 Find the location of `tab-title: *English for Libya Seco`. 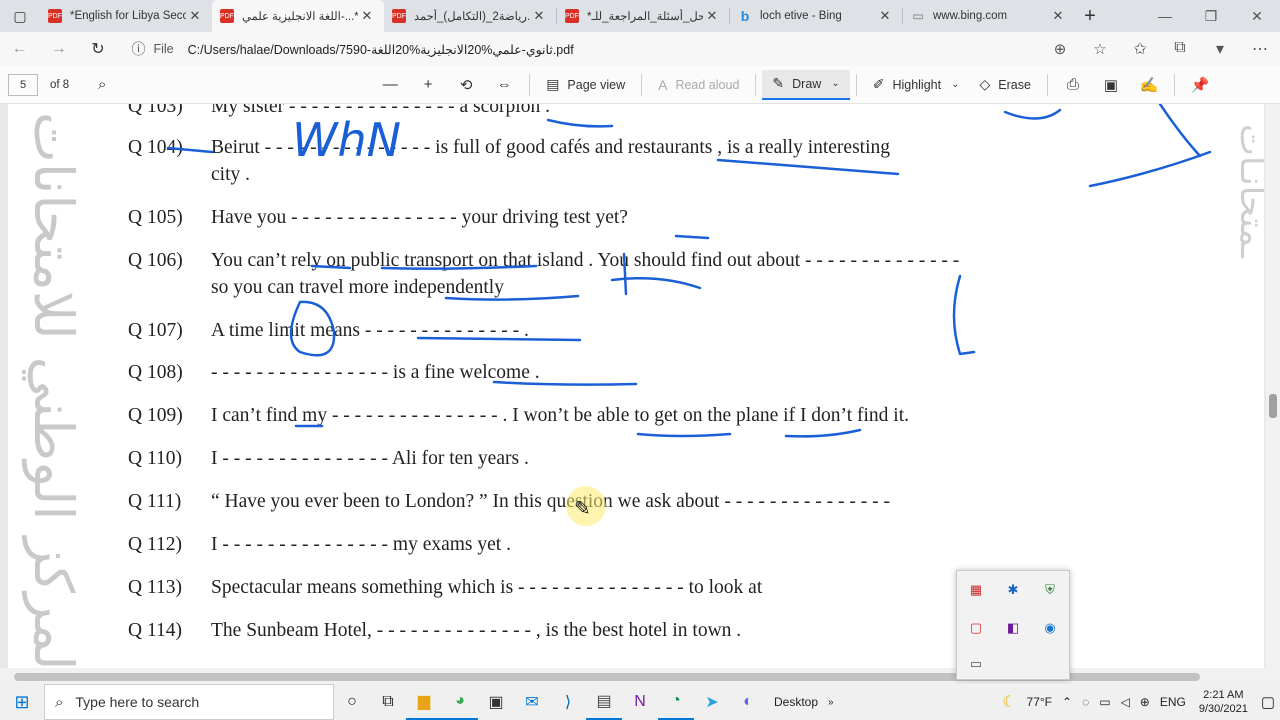

tab-title: *English for Libya Seco is located at coordinates (128, 16).